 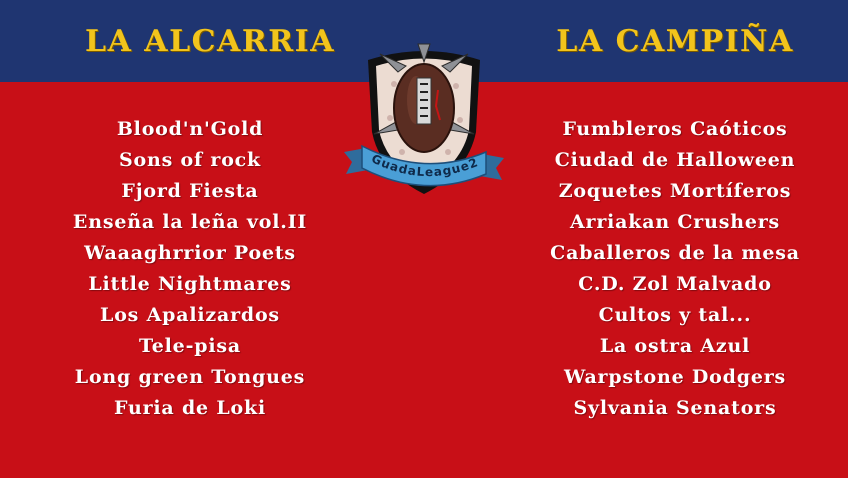 What do you see at coordinates (675, 129) in the screenshot?
I see `team-item: Fumbleros Caóticos` at bounding box center [675, 129].